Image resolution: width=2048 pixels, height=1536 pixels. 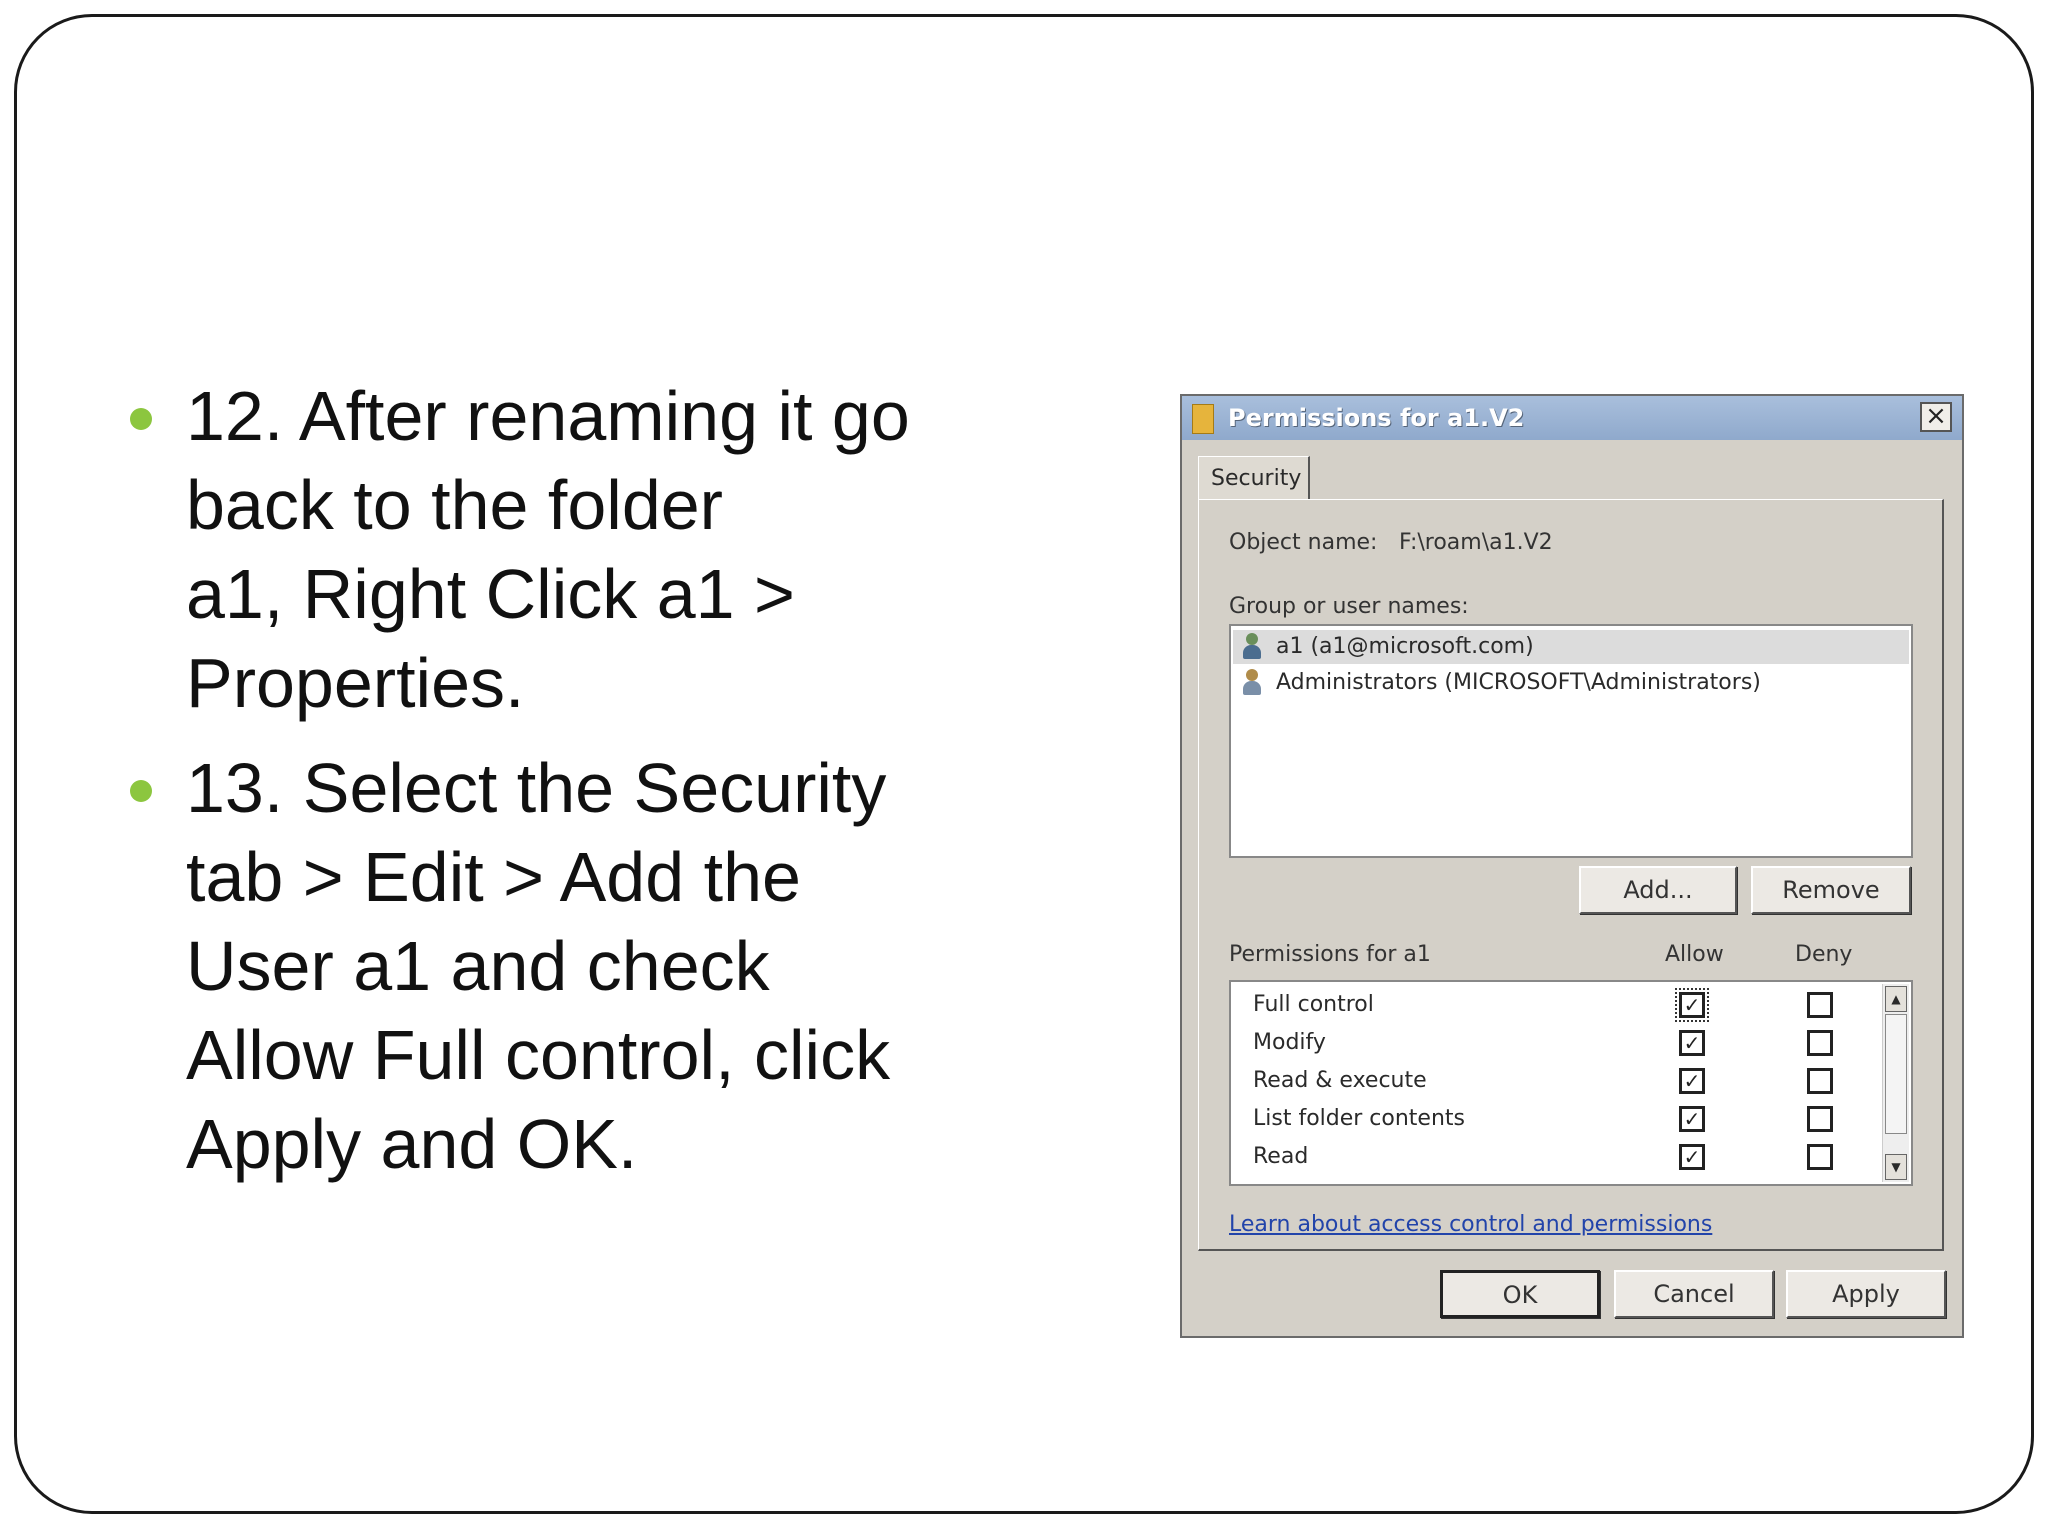 What do you see at coordinates (1520, 1294) in the screenshot?
I see `ok-button: OK` at bounding box center [1520, 1294].